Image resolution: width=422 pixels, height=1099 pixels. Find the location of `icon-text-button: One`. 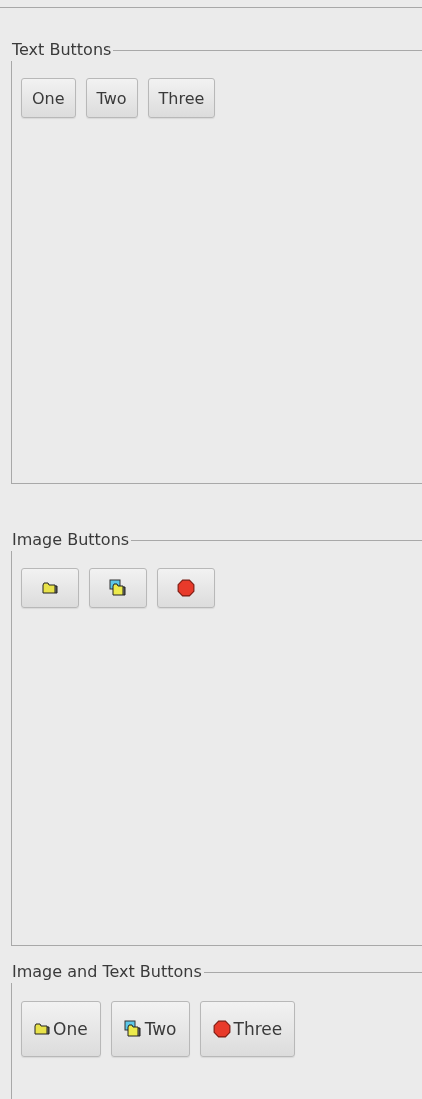

icon-text-button: One is located at coordinates (61, 1029).